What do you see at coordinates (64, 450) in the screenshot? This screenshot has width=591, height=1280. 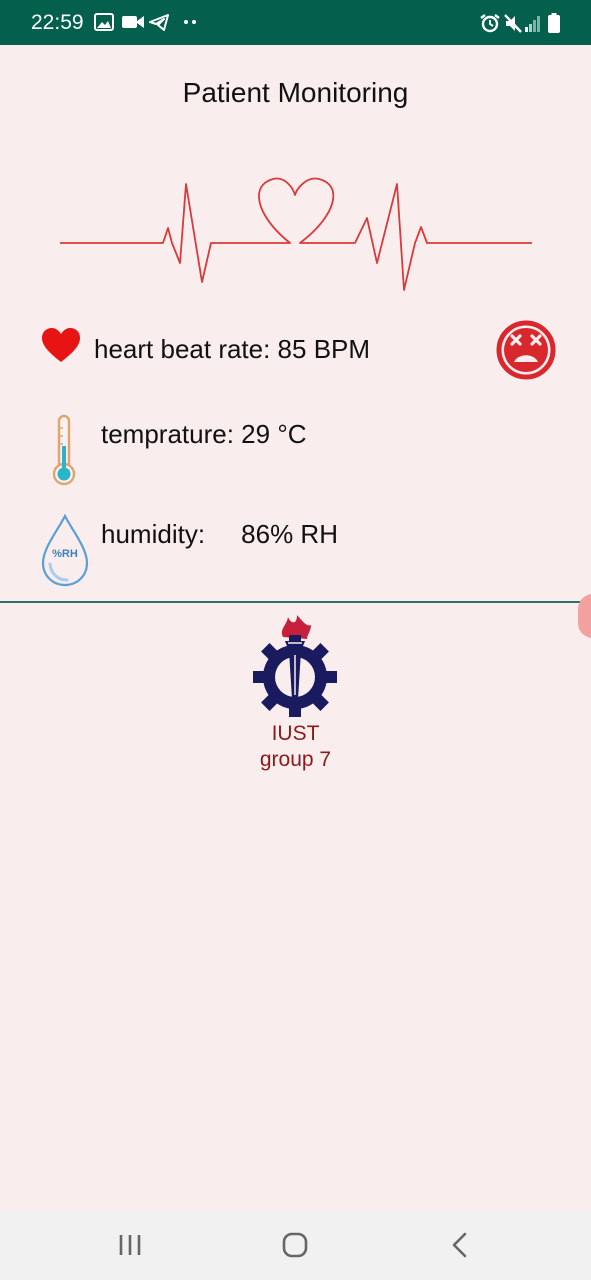 I see `thermometer-icon` at bounding box center [64, 450].